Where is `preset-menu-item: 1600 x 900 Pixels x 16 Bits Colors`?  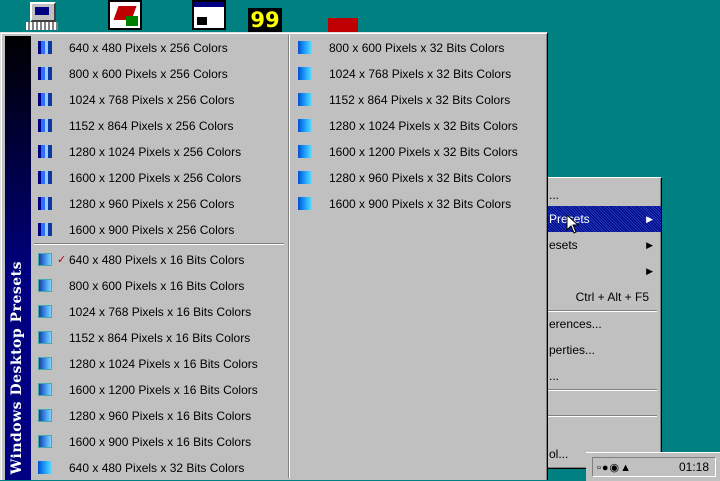
preset-menu-item: 1600 x 900 Pixels x 16 Bits Colors is located at coordinates (159, 442).